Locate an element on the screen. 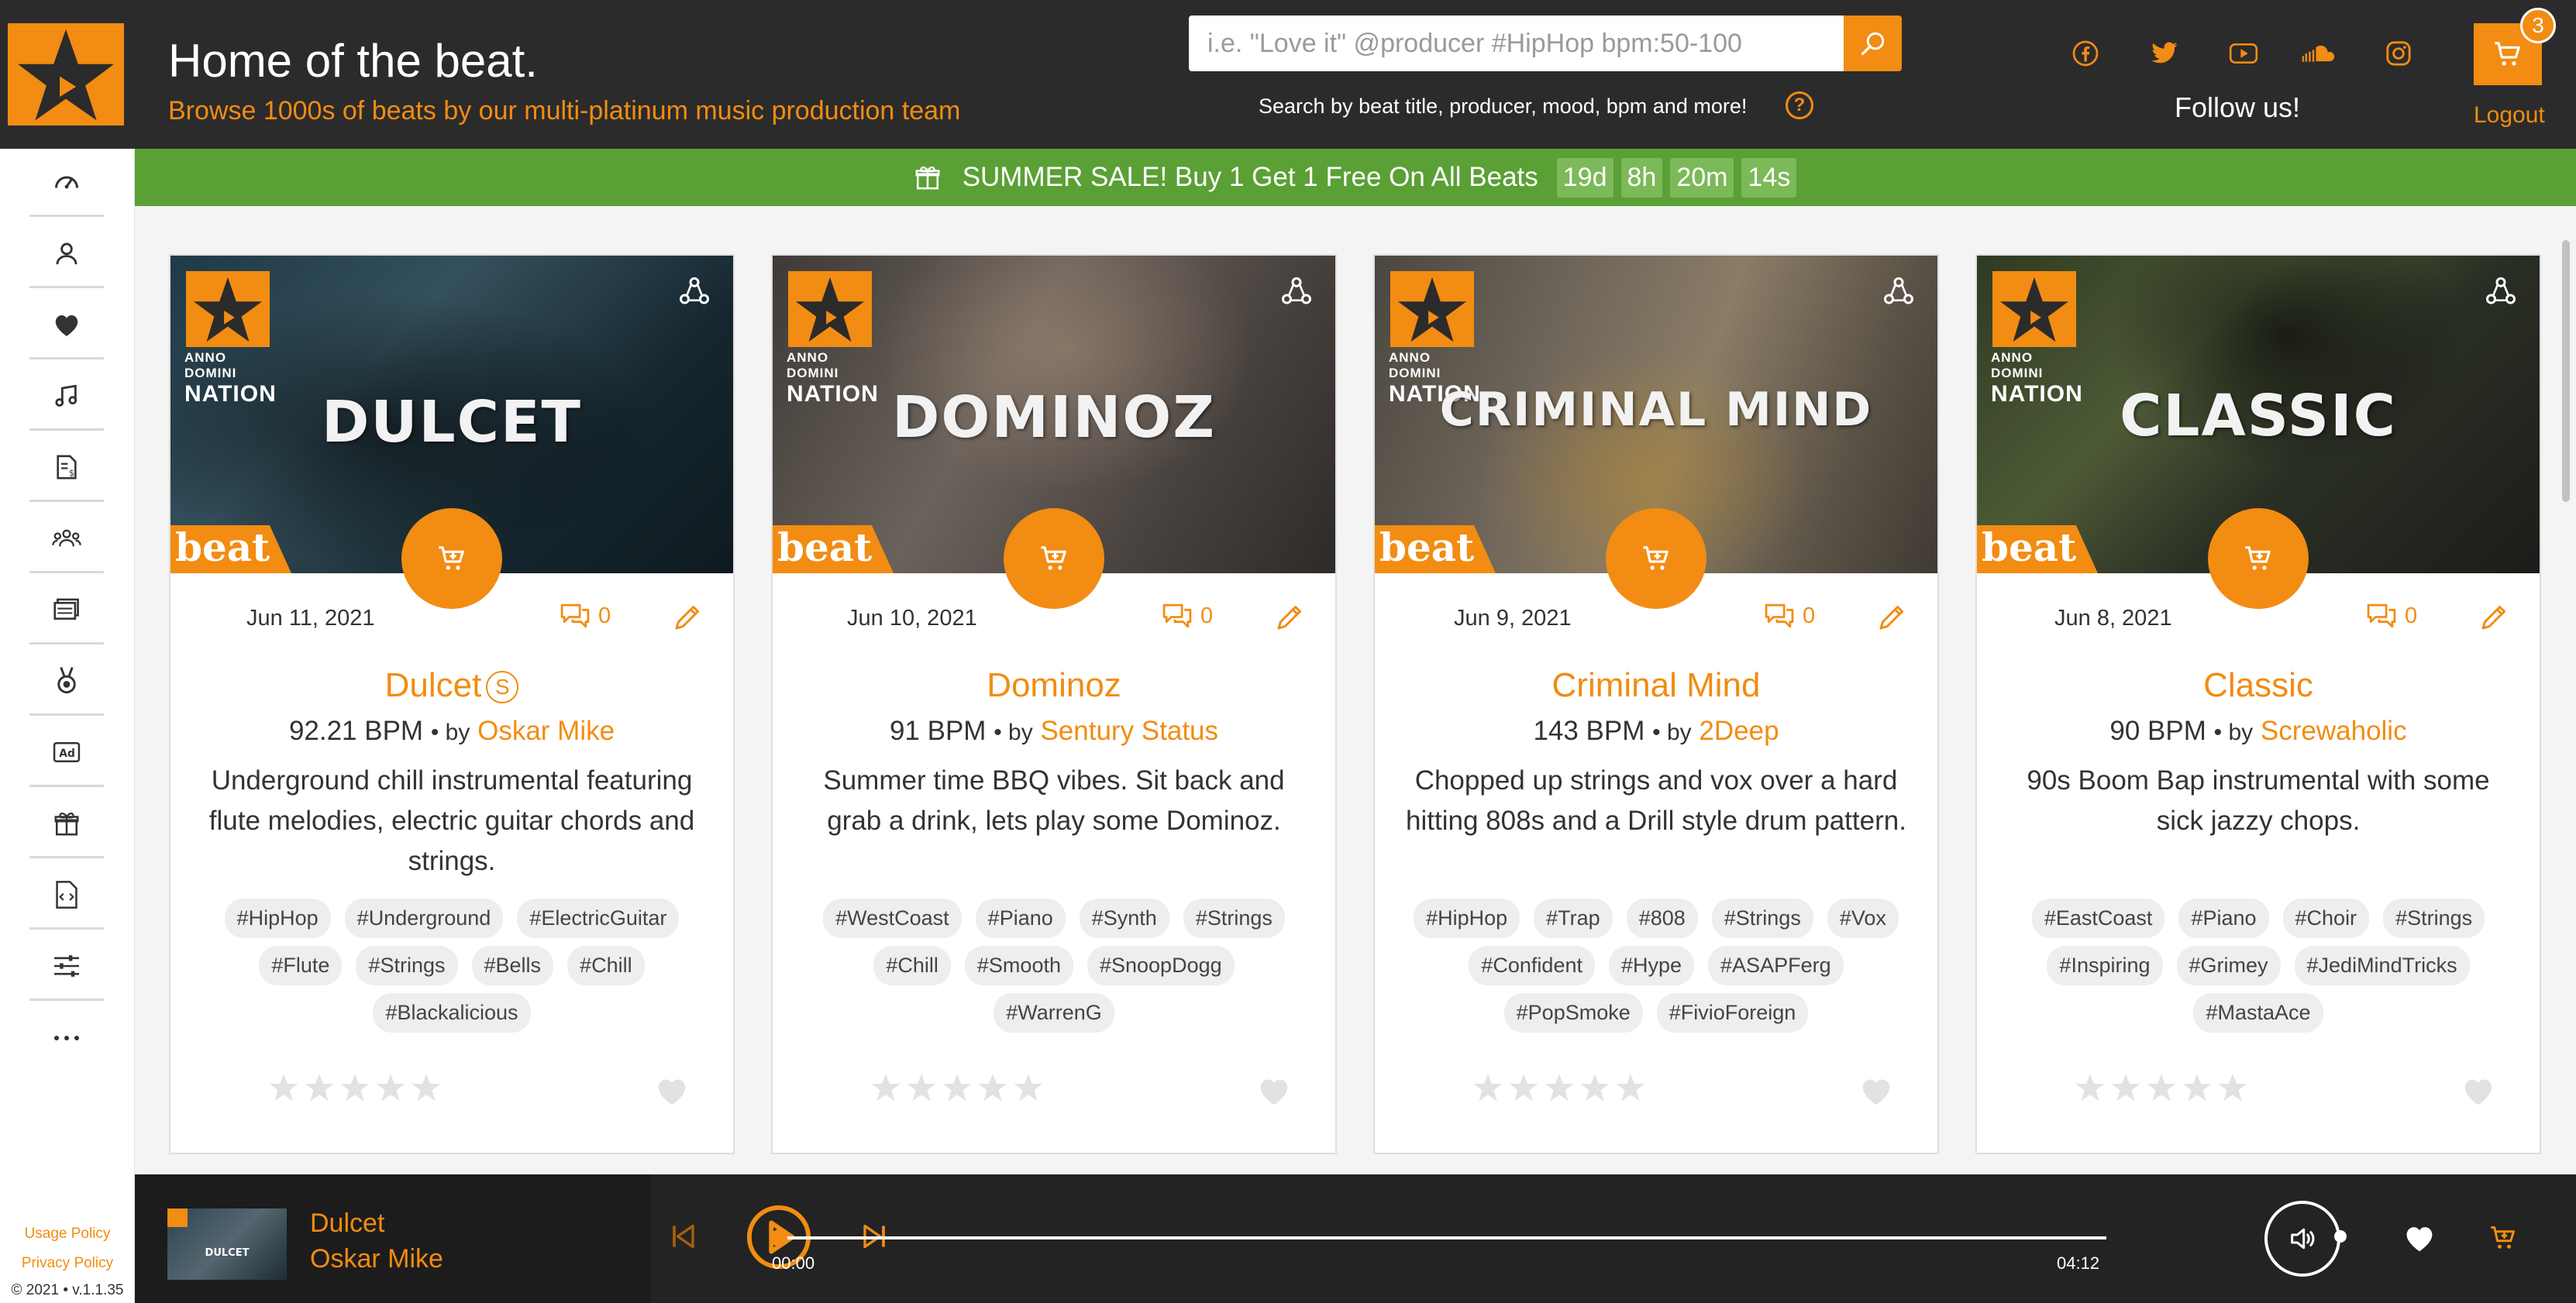  producer-link: Screwaholic is located at coordinates (2334, 731).